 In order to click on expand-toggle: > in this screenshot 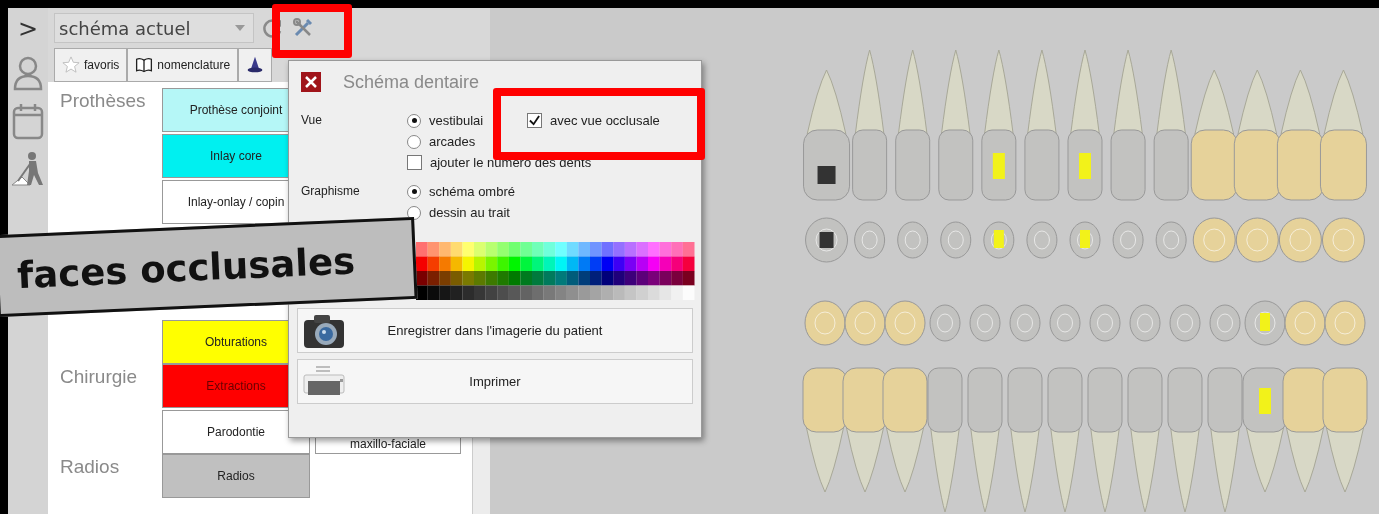, I will do `click(28, 29)`.